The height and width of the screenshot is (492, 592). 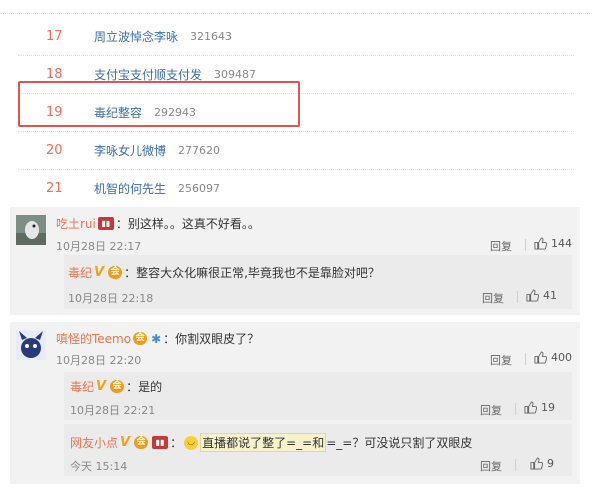 I want to click on like-count: 41, so click(x=550, y=295).